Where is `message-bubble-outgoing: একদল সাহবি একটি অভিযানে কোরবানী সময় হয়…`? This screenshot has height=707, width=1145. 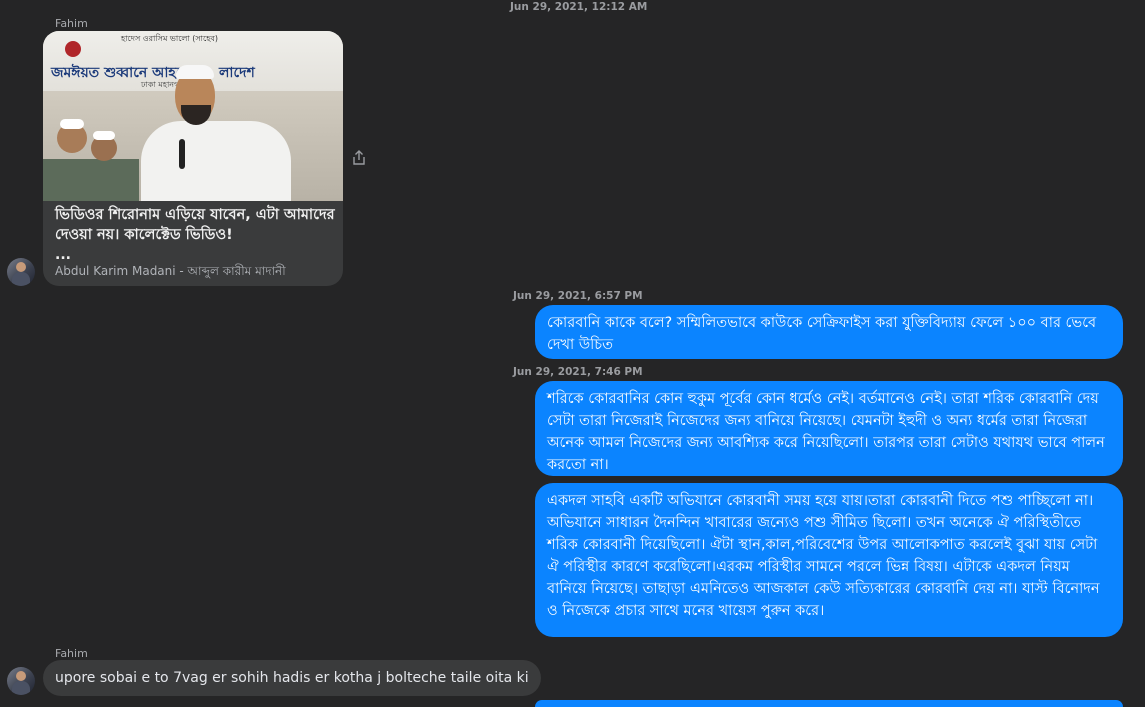 message-bubble-outgoing: একদল সাহবি একটি অভিযানে কোরবানী সময় হয়… is located at coordinates (829, 560).